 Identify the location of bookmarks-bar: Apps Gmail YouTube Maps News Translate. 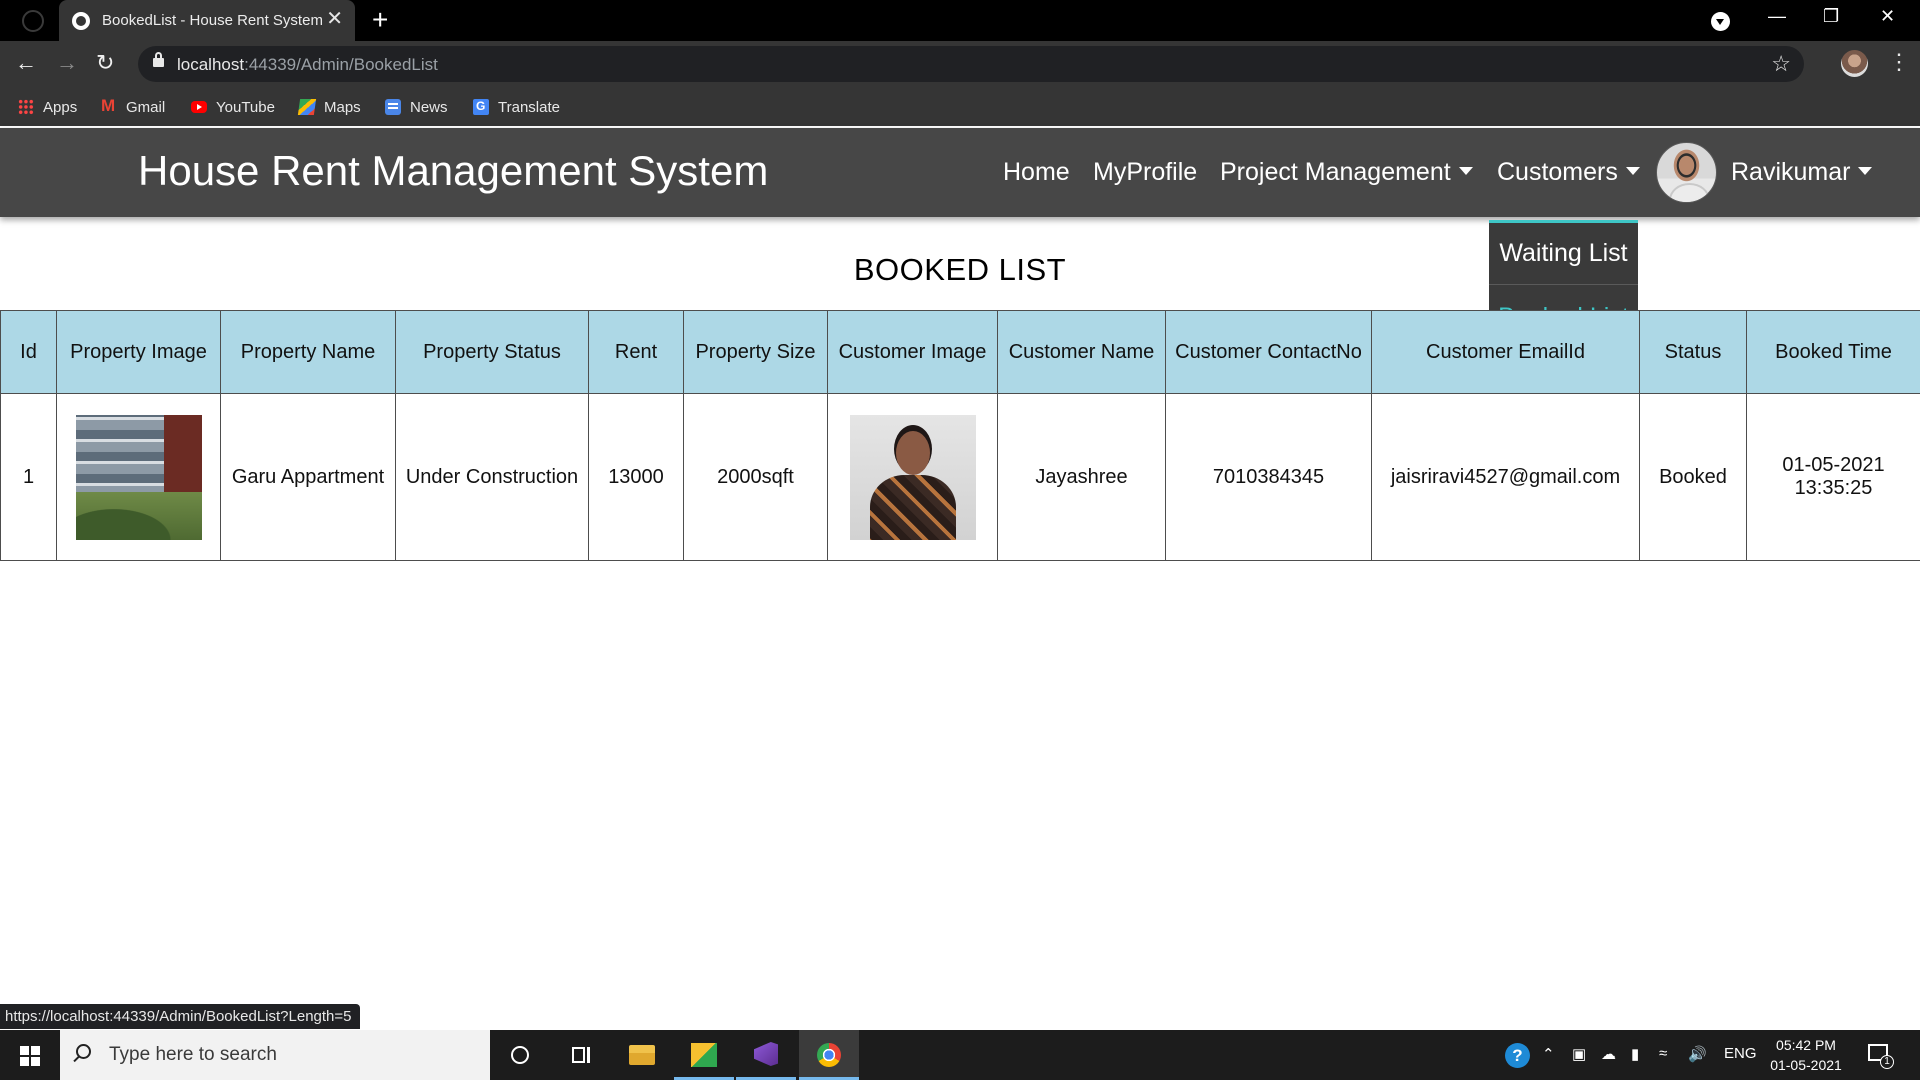
(960, 106).